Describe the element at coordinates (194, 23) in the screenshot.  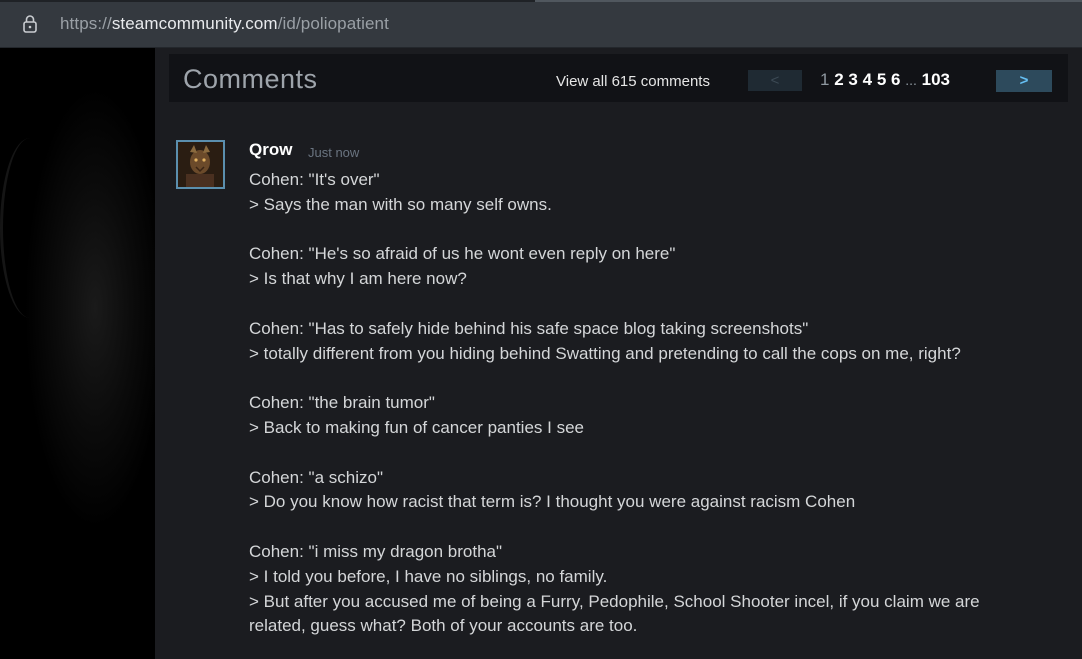
I see `url-host: steamcommunity.com` at that location.